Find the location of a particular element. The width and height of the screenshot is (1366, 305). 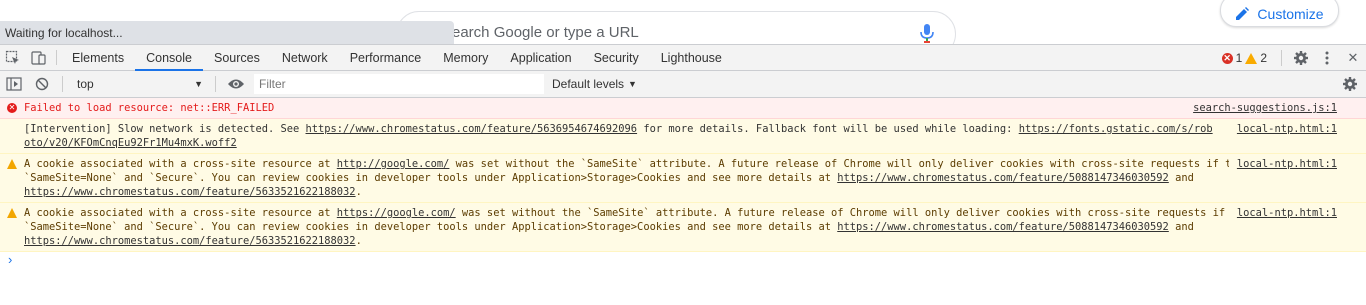

tab-network: Network is located at coordinates (305, 57).